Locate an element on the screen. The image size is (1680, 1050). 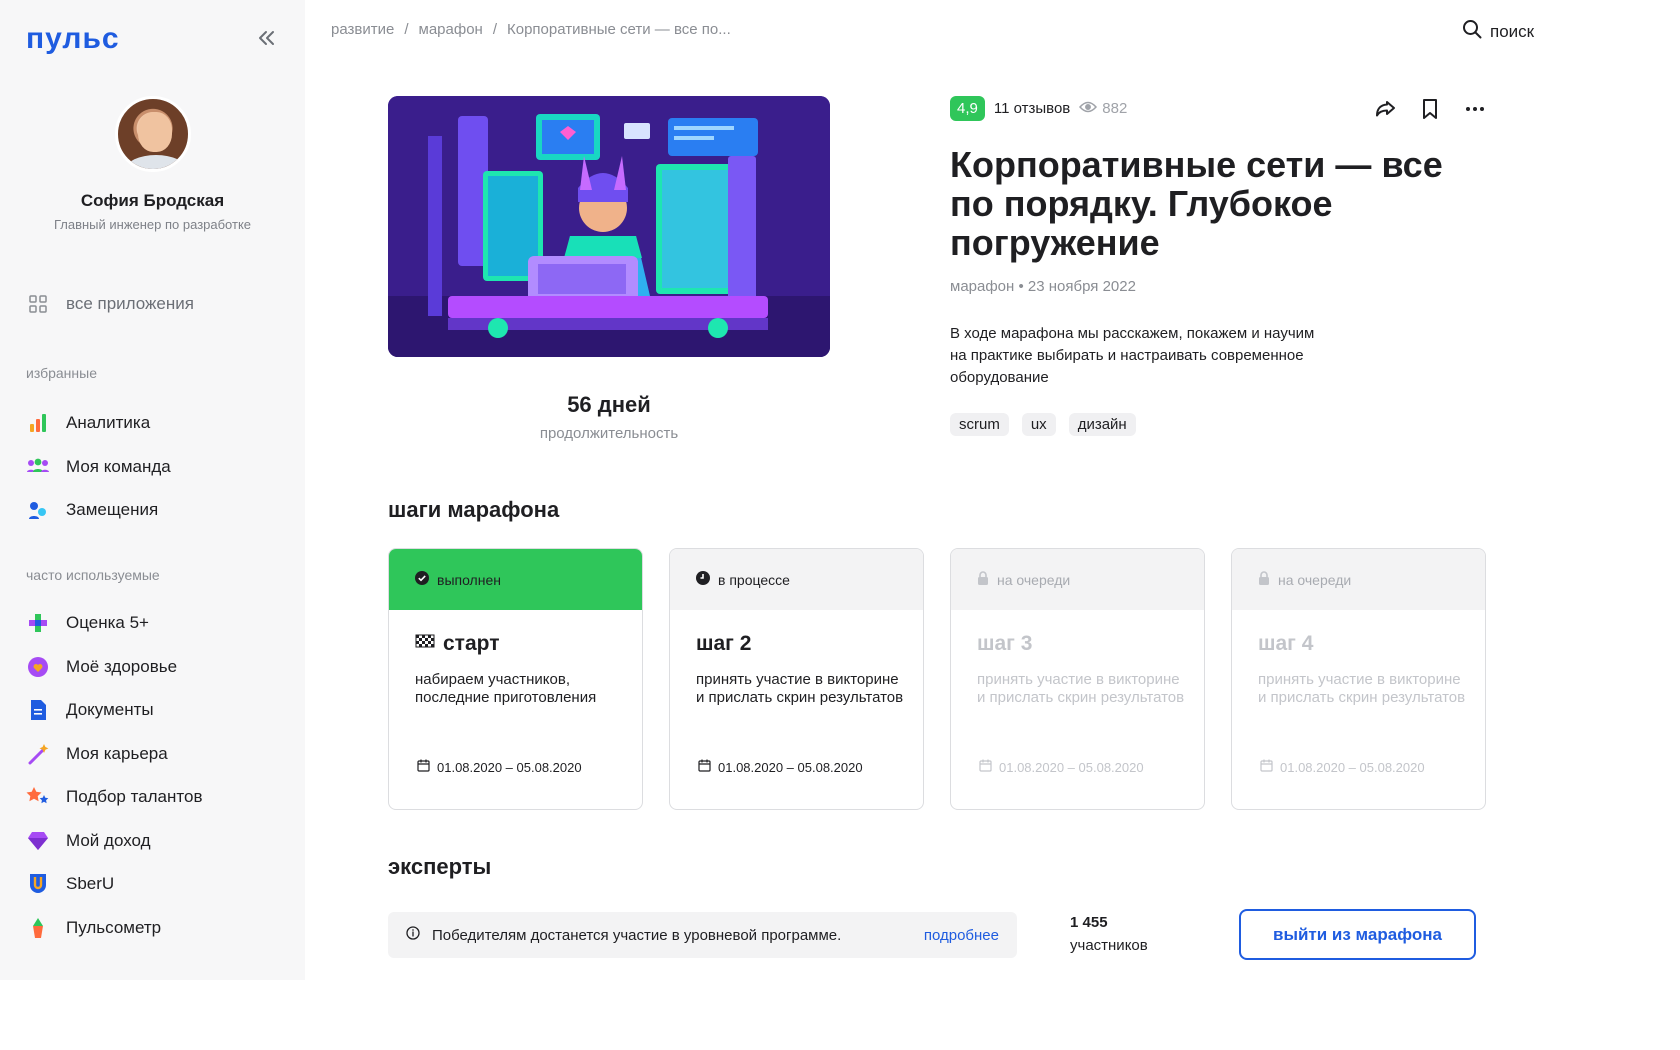
documents-icon is located at coordinates (38, 710).